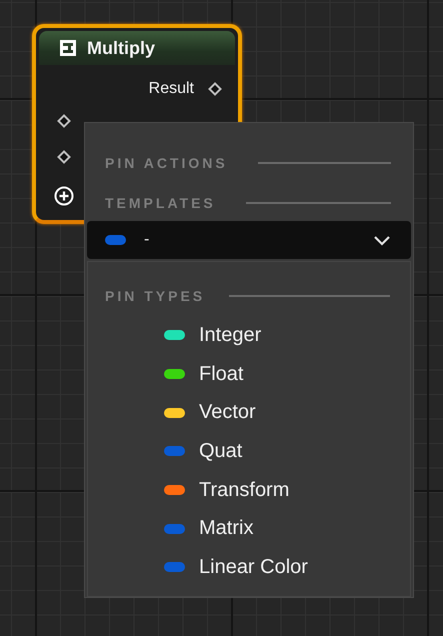  What do you see at coordinates (227, 412) in the screenshot?
I see `pin-type-label: Vector` at bounding box center [227, 412].